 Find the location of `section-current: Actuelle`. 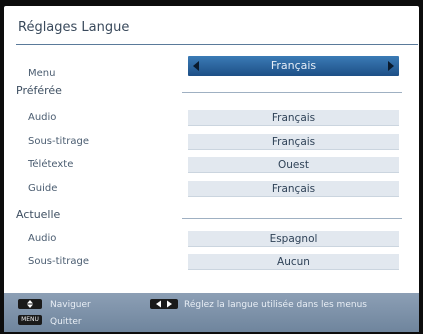

section-current: Actuelle is located at coordinates (38, 214).